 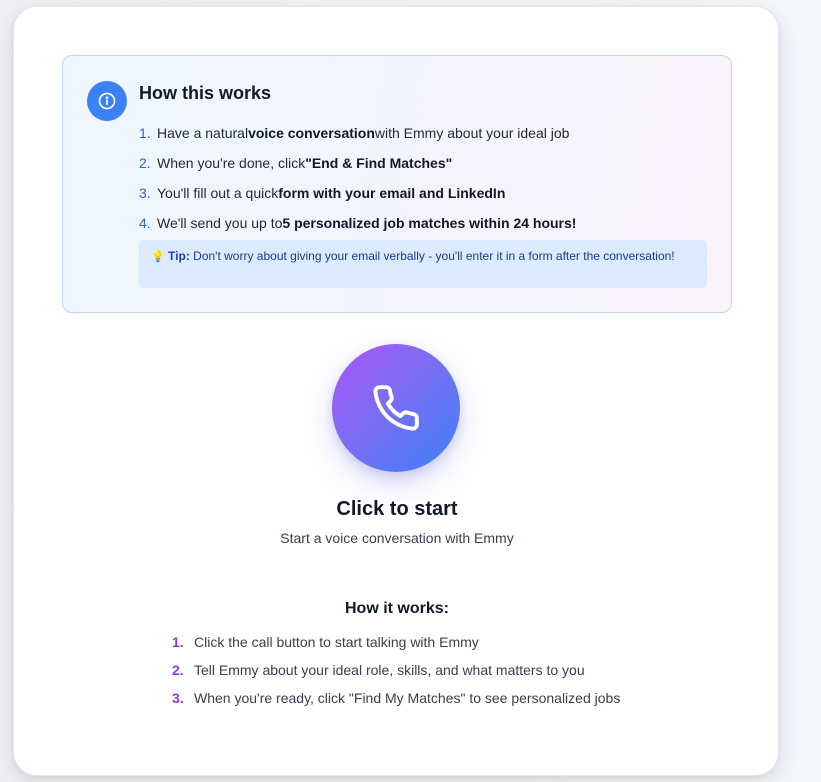 What do you see at coordinates (205, 93) in the screenshot?
I see `panel-title: How this works` at bounding box center [205, 93].